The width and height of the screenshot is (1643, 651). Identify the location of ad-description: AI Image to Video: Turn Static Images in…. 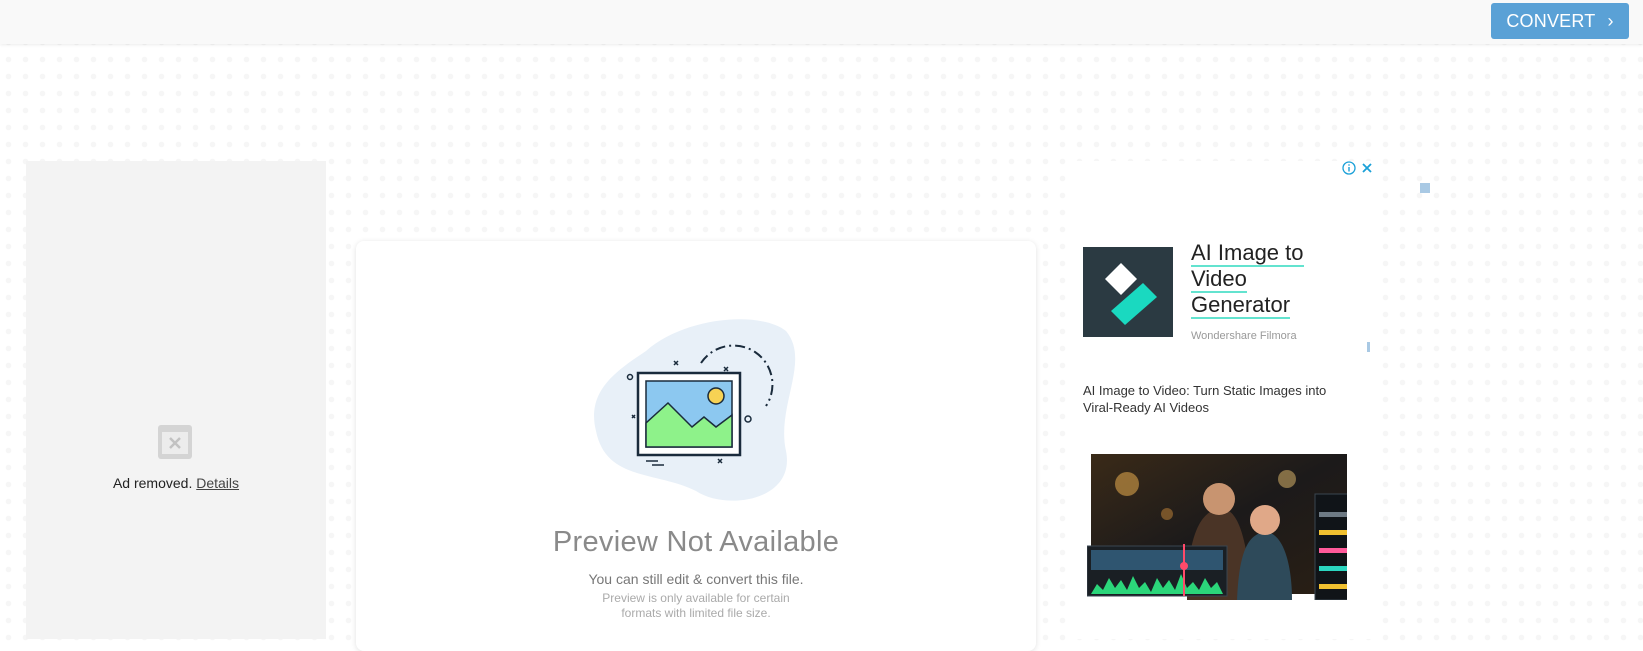
(1208, 399).